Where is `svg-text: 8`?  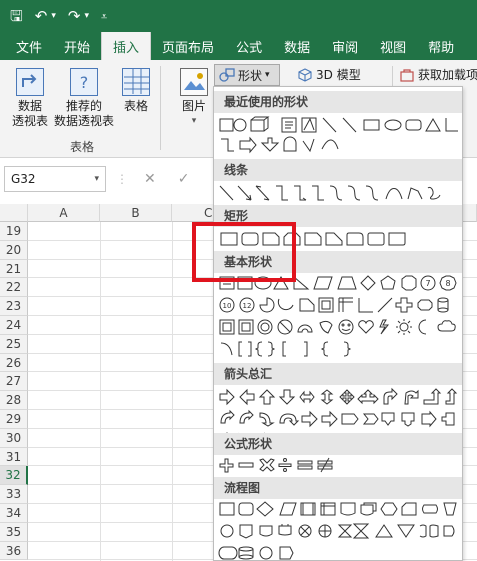 svg-text: 8 is located at coordinates (447, 283).